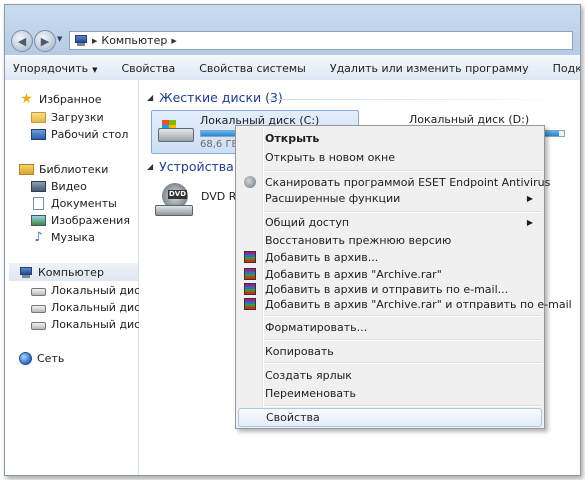 The height and width of the screenshot is (480, 585). I want to click on organize-button: Упорядочить ▼, so click(57, 68).